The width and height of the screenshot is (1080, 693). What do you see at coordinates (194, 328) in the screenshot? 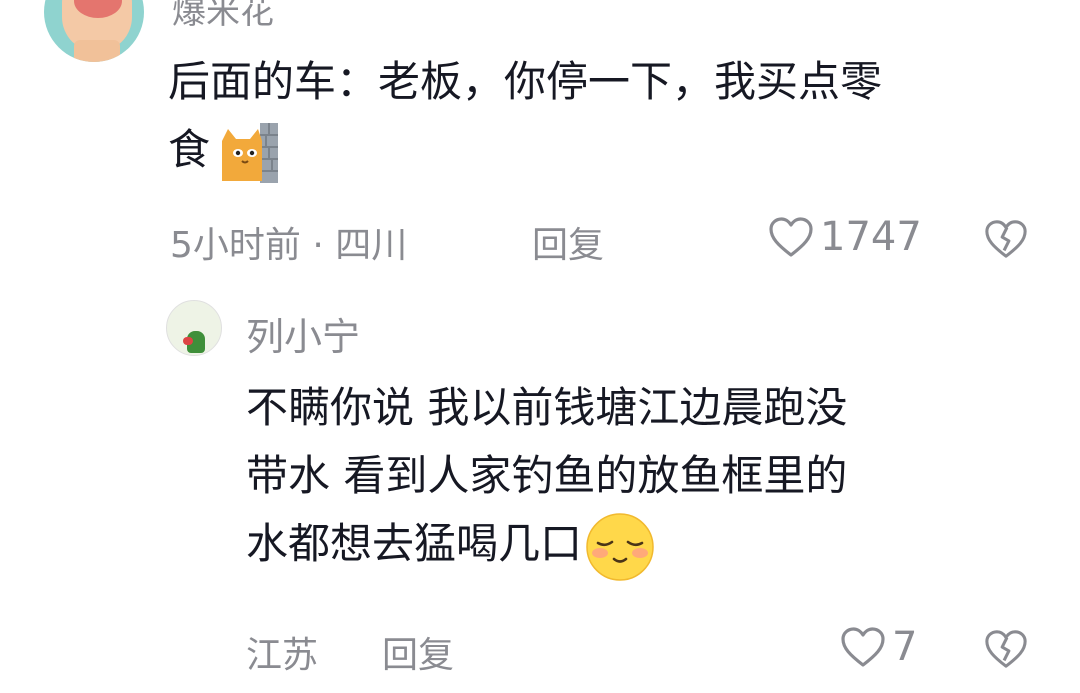
I see `replier-avatar` at bounding box center [194, 328].